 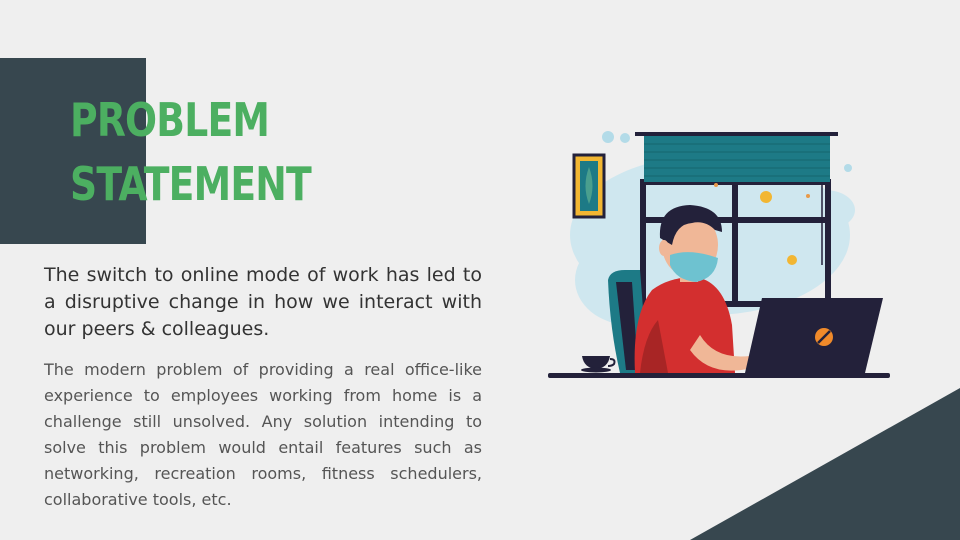 I want to click on slide-title: PROBLEM STATEMENT, so click(x=191, y=152).